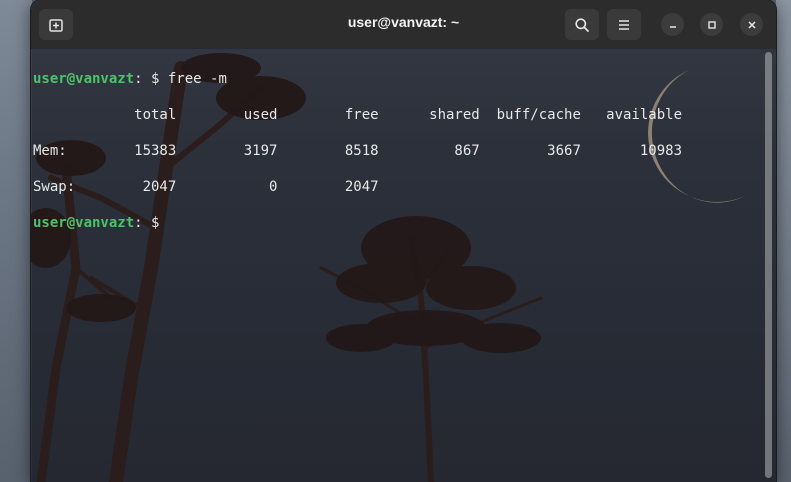  Describe the element at coordinates (16, 241) in the screenshot. I see `wallpaper-left-edge` at that location.